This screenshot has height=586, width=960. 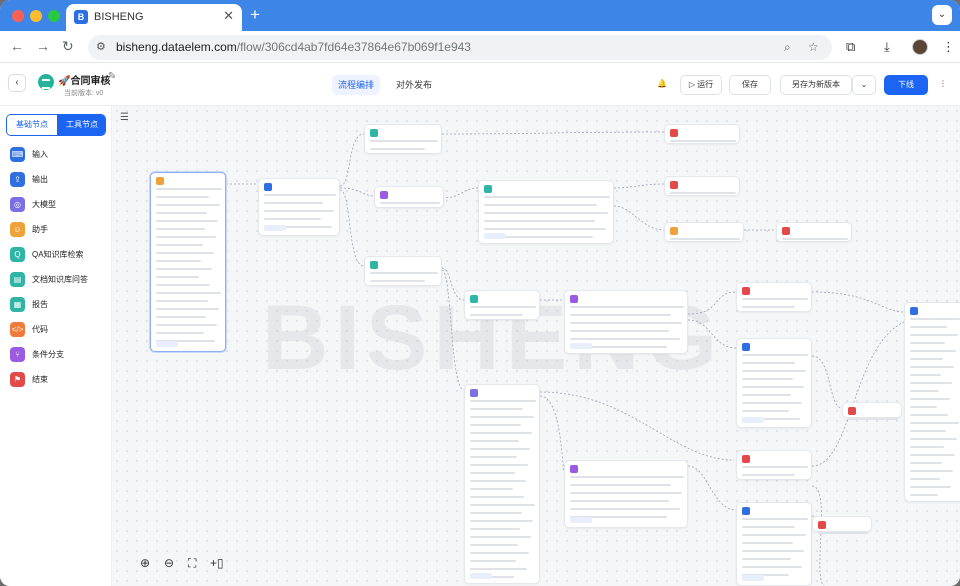 What do you see at coordinates (217, 563) in the screenshot?
I see `add-note-icon: +▯` at bounding box center [217, 563].